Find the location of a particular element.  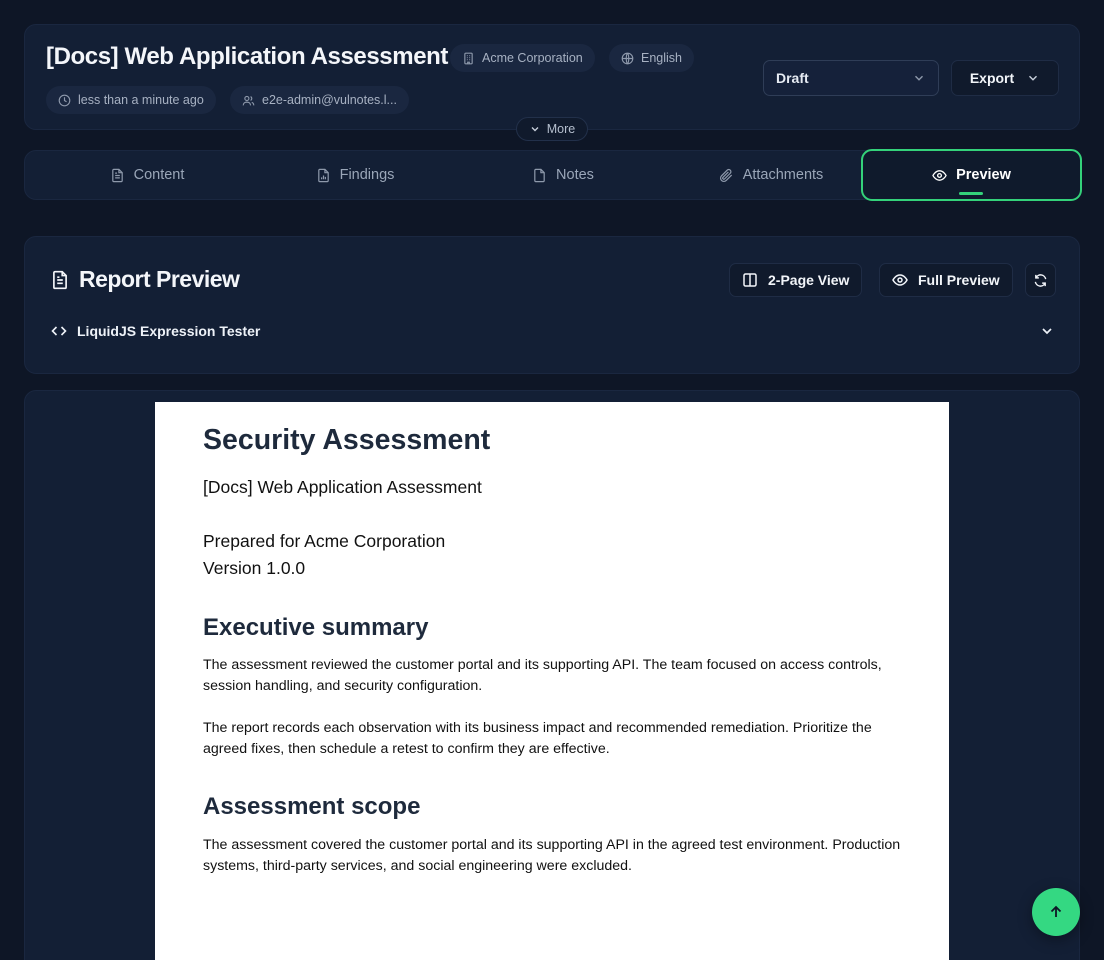

refresh-button is located at coordinates (1040, 280).